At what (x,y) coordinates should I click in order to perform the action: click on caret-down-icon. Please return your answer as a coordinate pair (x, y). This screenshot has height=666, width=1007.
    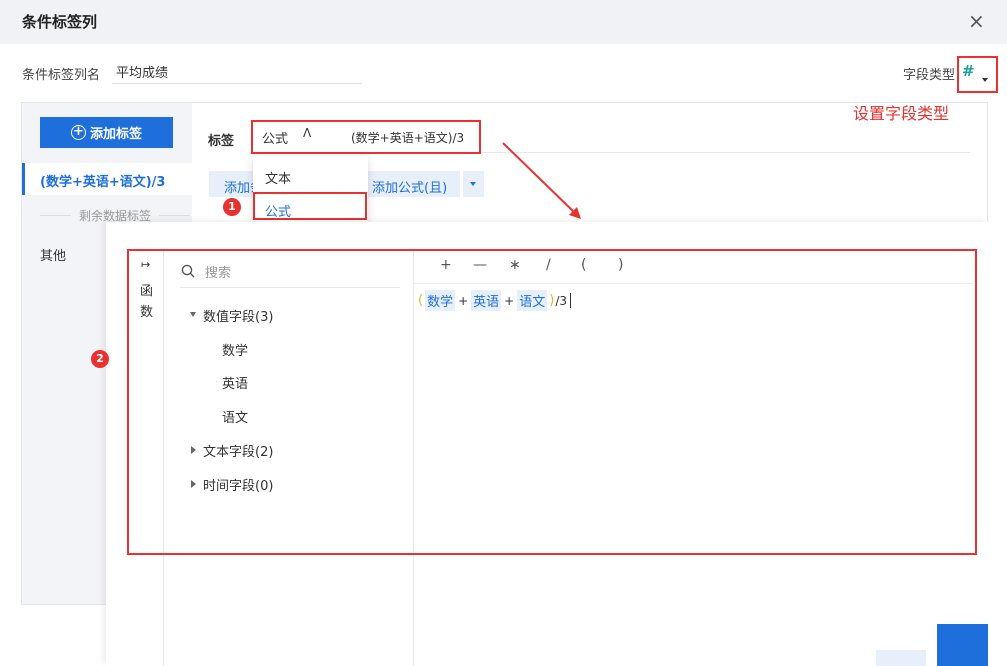
    Looking at the image, I should click on (985, 80).